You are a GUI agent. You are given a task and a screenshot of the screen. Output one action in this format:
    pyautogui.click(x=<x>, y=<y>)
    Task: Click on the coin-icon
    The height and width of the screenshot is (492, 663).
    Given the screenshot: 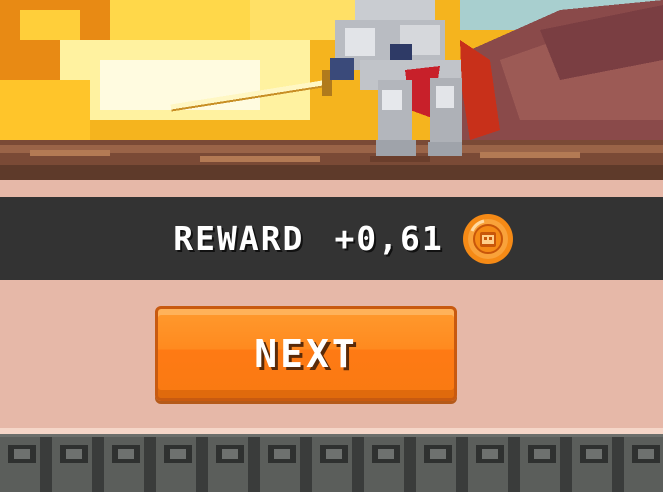 What is the action you would take?
    pyautogui.click(x=487, y=238)
    